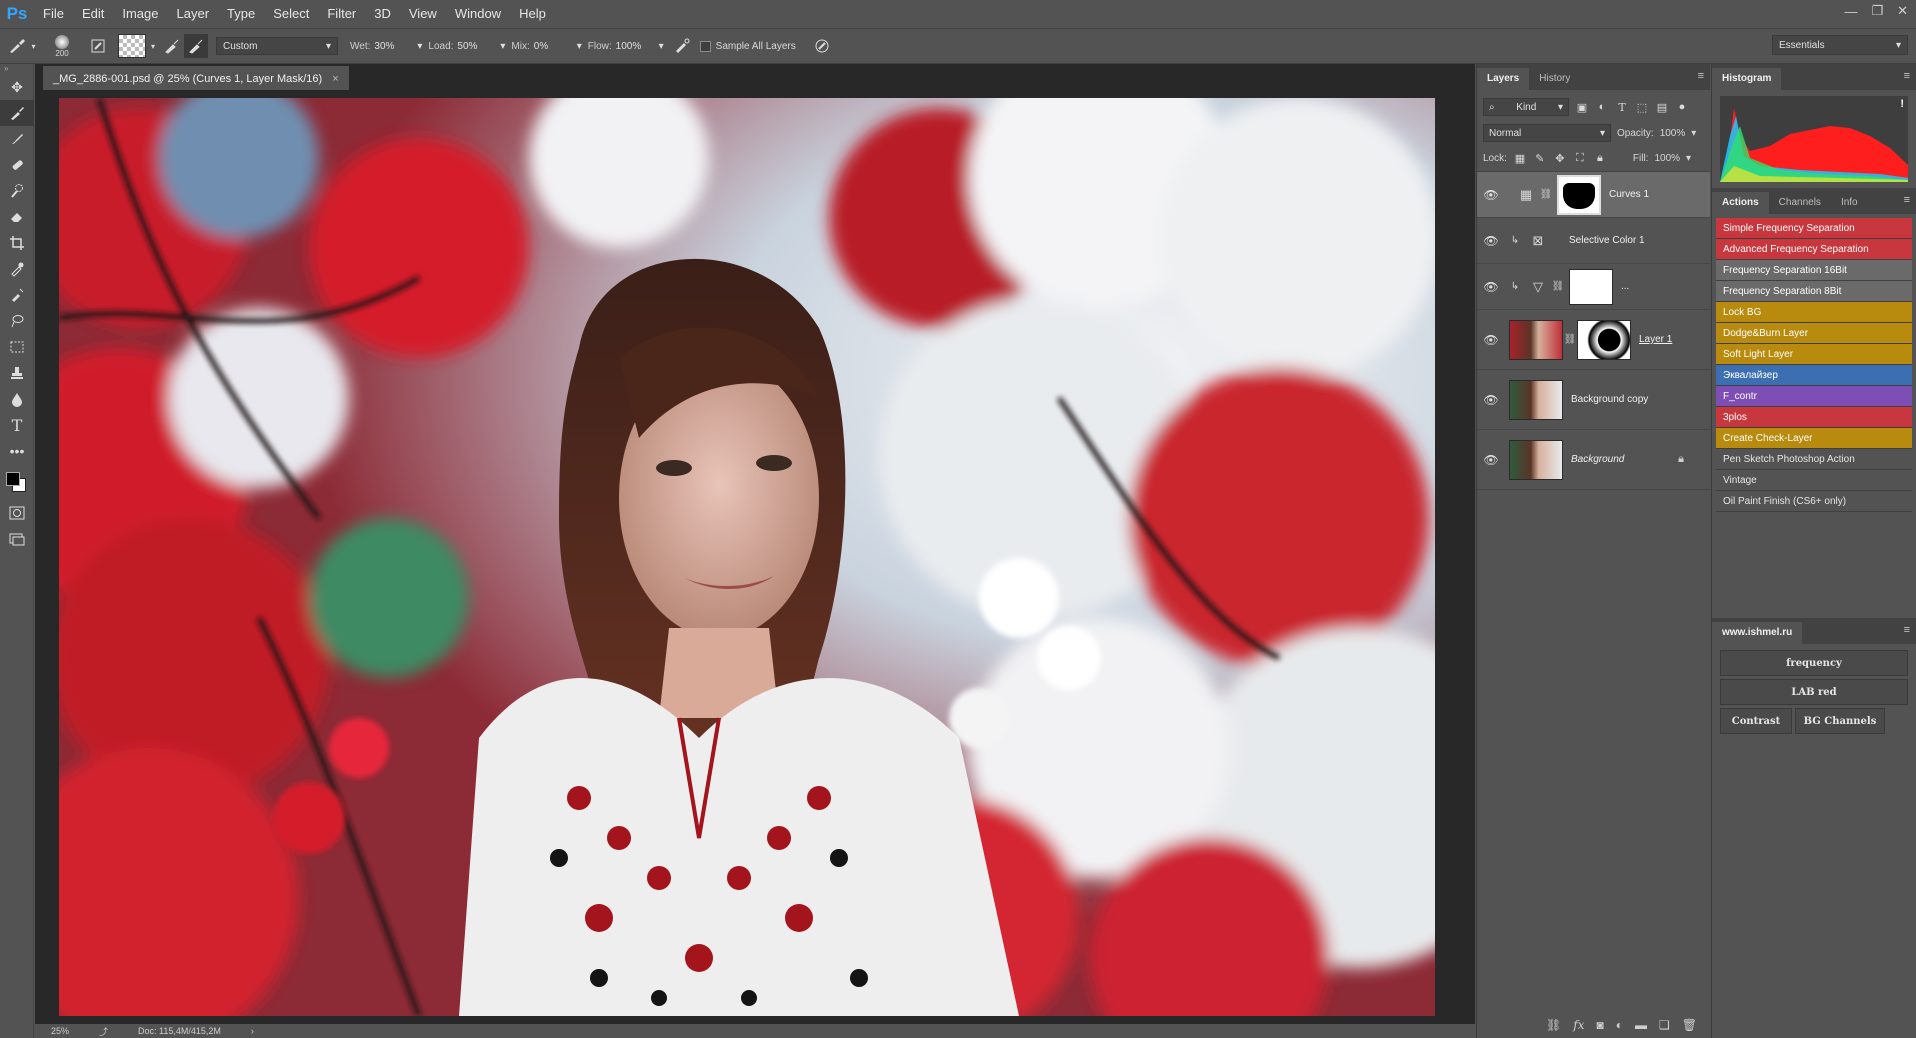 The width and height of the screenshot is (1916, 1038). What do you see at coordinates (60, 1031) in the screenshot?
I see `zoom-level: 25%` at bounding box center [60, 1031].